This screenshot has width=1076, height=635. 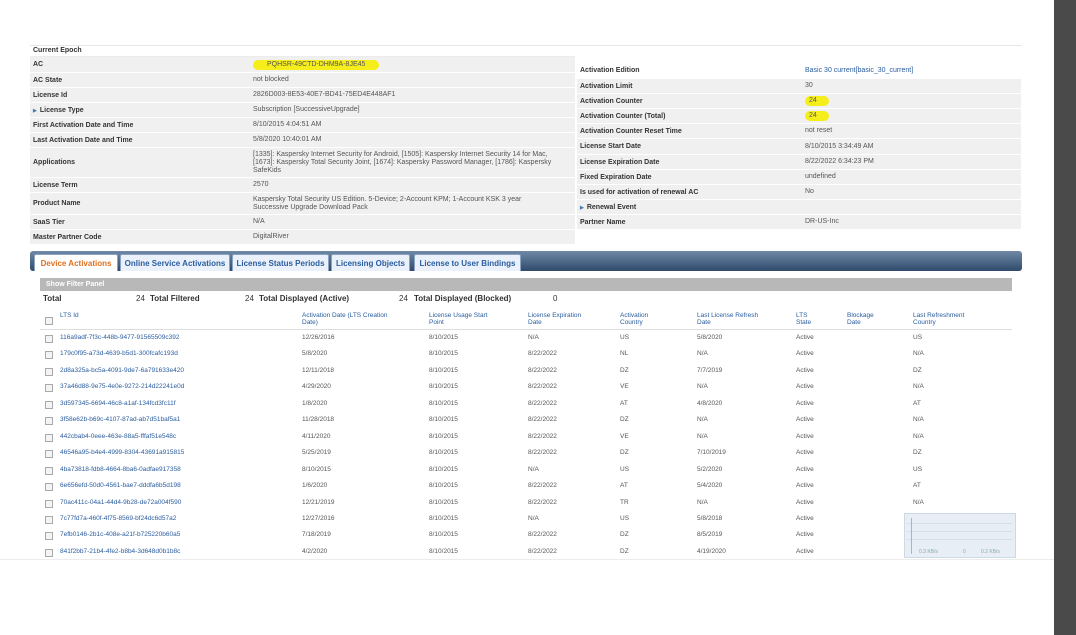 I want to click on tab-licensing-objects: Licensing Objects, so click(x=370, y=262).